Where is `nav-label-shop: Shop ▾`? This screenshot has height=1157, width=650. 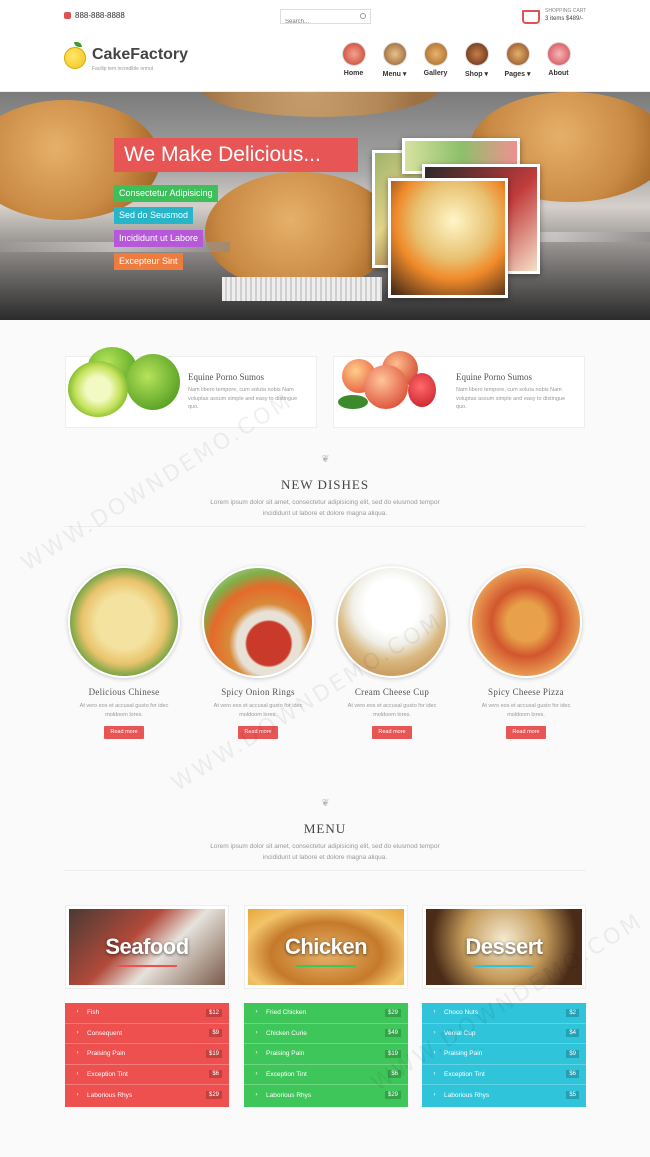 nav-label-shop: Shop ▾ is located at coordinates (476, 74).